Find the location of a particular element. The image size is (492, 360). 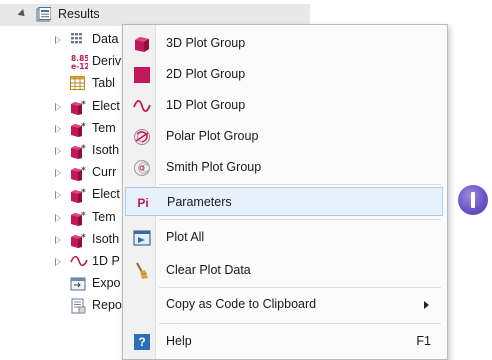

tree-node: * Curr is located at coordinates (61, 173).